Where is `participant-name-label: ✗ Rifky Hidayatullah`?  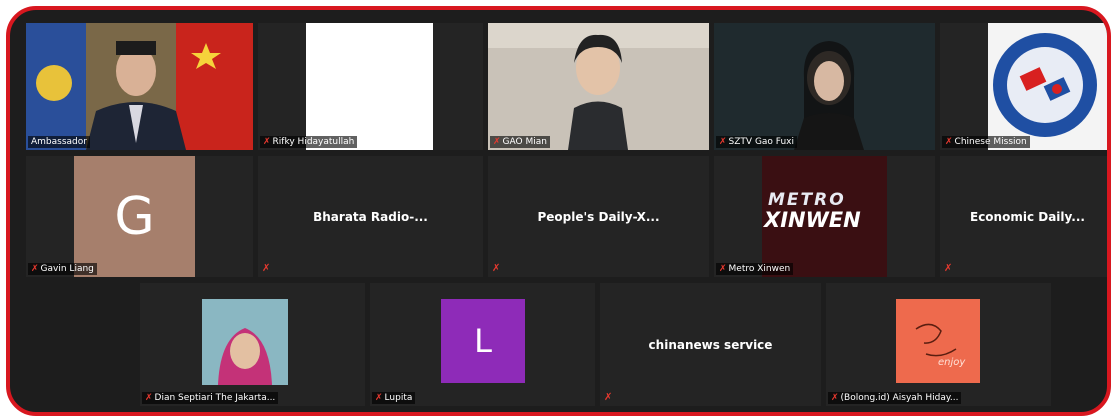 participant-name-label: ✗ Rifky Hidayatullah is located at coordinates (309, 142).